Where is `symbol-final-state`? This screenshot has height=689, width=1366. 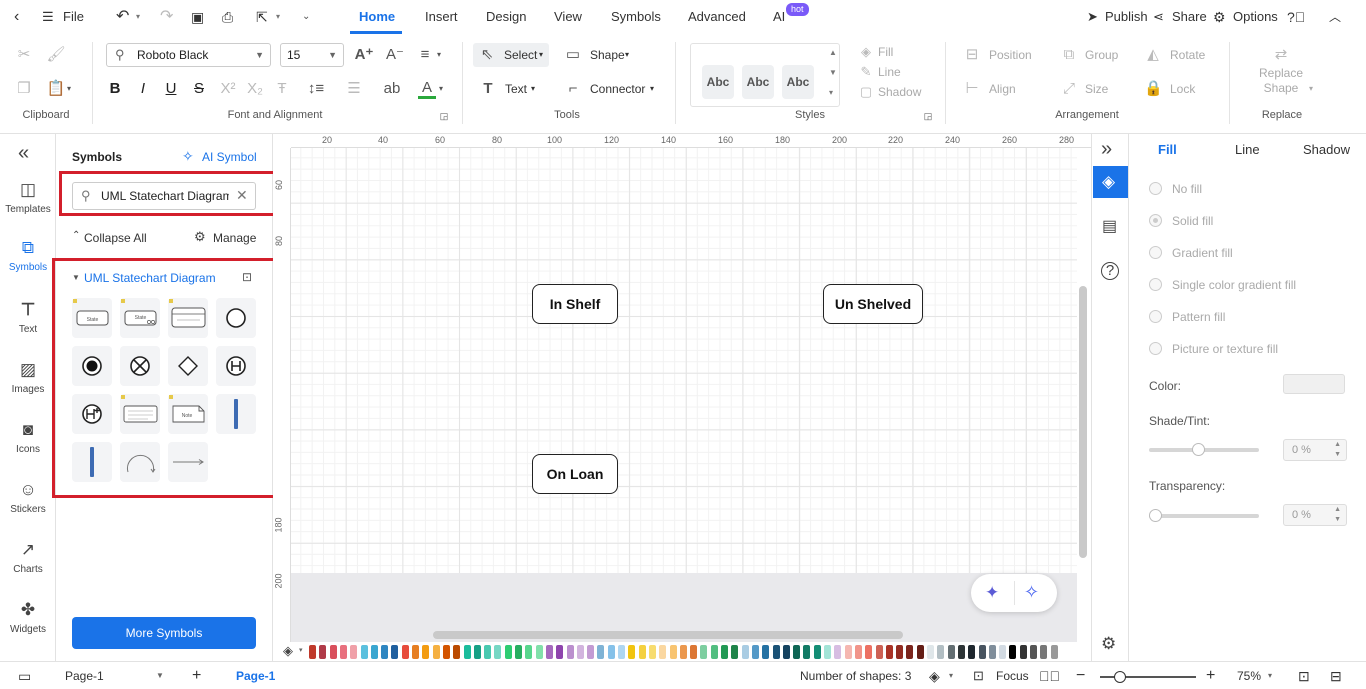 symbol-final-state is located at coordinates (92, 366).